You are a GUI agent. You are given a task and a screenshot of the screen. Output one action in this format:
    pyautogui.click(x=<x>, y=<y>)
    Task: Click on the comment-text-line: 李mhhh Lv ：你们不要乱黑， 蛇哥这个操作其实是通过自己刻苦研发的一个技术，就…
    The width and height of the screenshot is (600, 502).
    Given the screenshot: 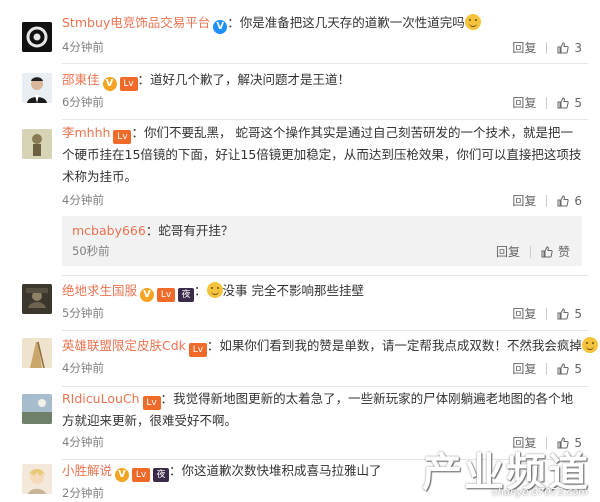 What is the action you would take?
    pyautogui.click(x=322, y=154)
    